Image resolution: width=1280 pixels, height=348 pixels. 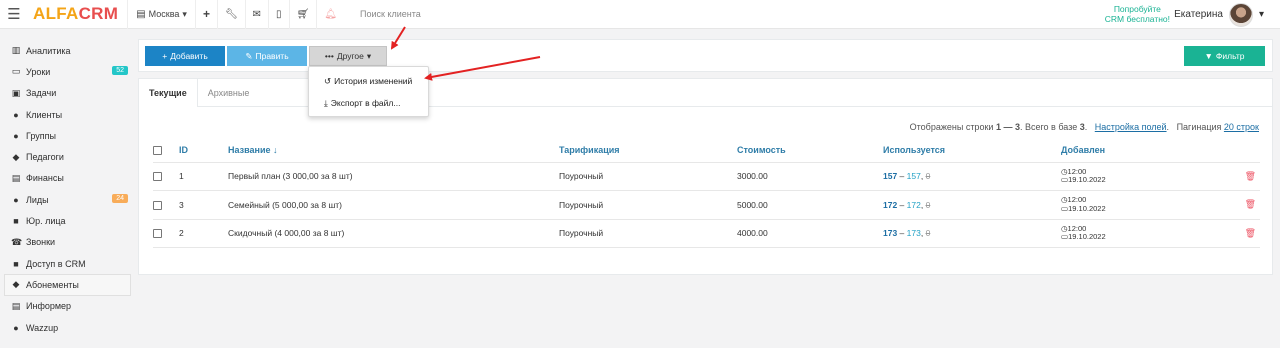 I want to click on menu-item-label: История изменений, so click(x=373, y=81).